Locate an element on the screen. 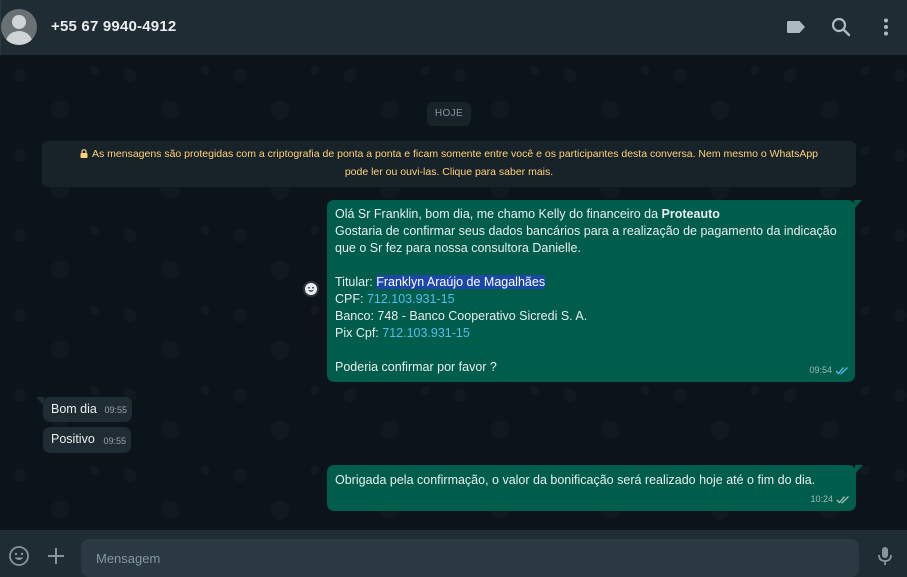 This screenshot has width=907, height=577. message-meta: 10:24 is located at coordinates (830, 499).